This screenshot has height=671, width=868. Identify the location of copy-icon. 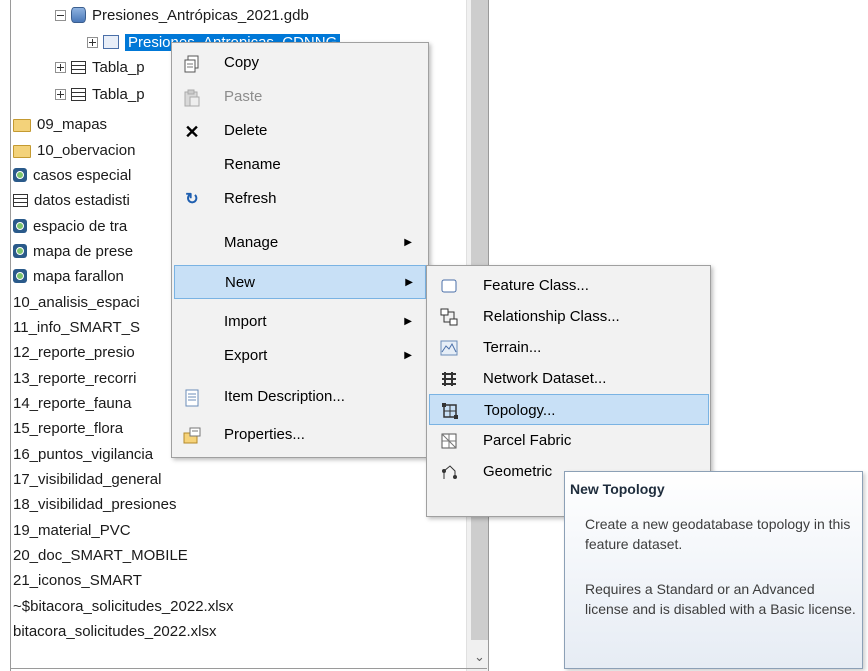
(192, 64).